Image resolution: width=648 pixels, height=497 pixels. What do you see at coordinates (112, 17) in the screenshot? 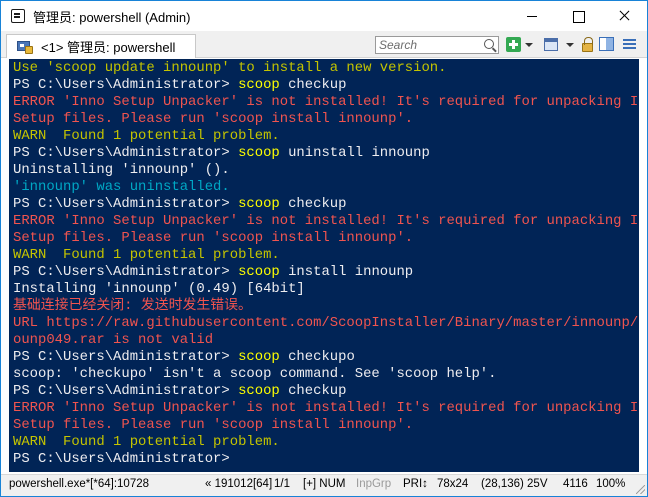
I see `window-title: 管理员: powershell (Admin)` at bounding box center [112, 17].